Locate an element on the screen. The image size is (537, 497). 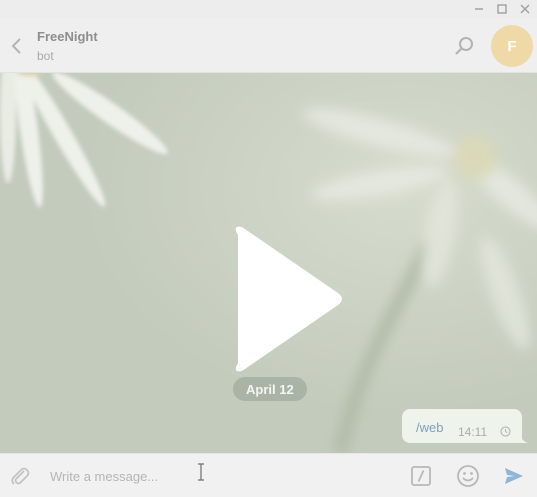
date-separator: April 12 is located at coordinates (270, 389).